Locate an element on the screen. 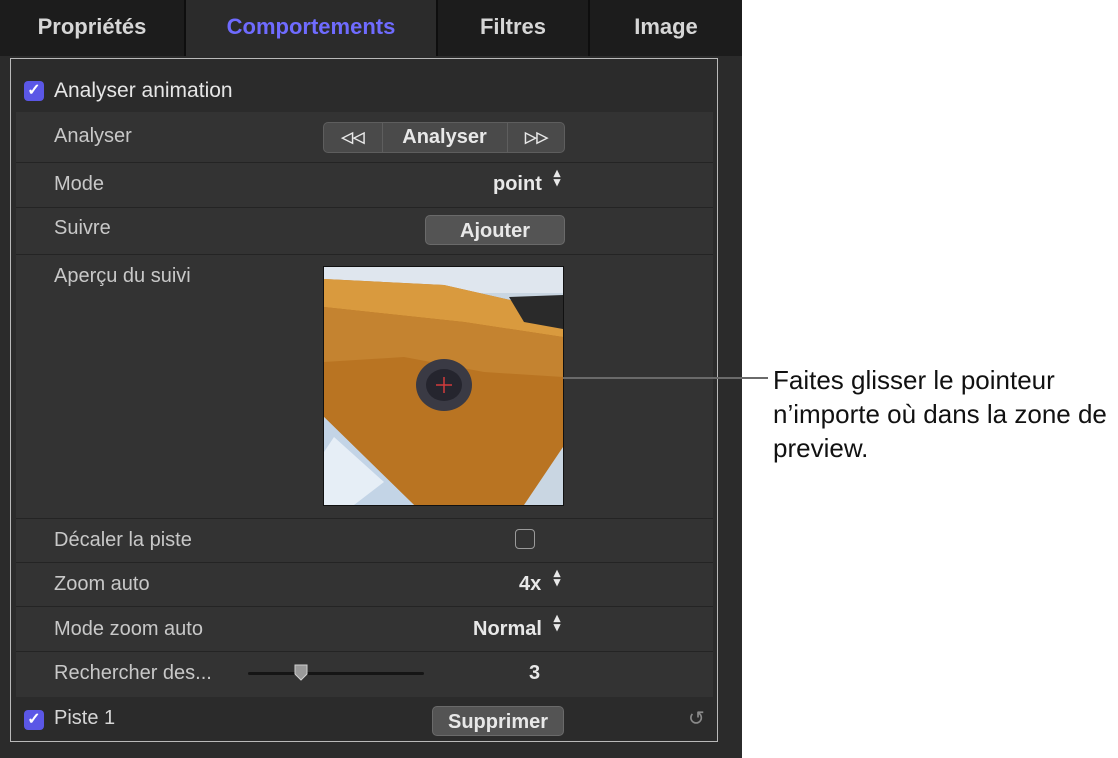 The height and width of the screenshot is (758, 1118). analyze-backward-button: ◁◁ is located at coordinates (353, 137).